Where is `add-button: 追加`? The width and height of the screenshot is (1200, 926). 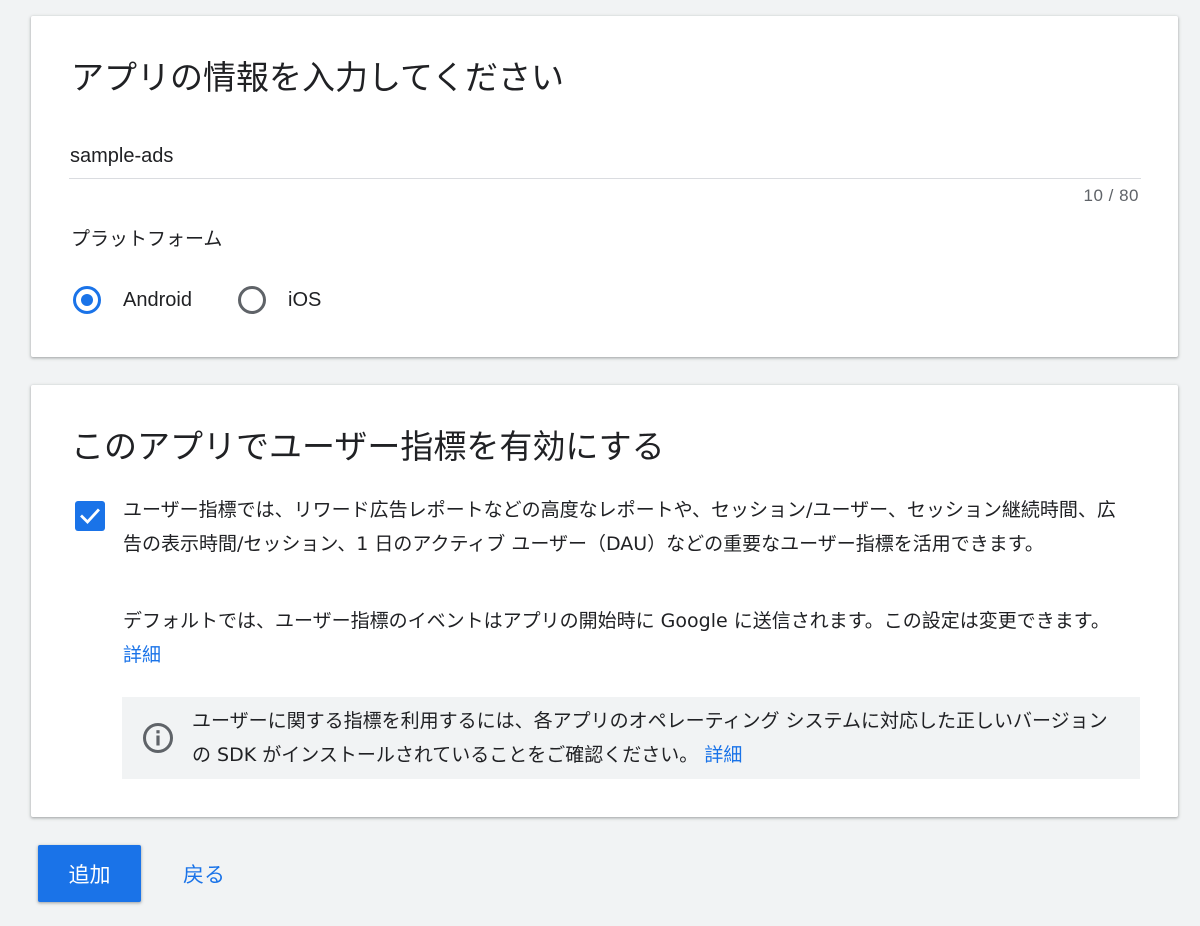
add-button: 追加 is located at coordinates (89, 873).